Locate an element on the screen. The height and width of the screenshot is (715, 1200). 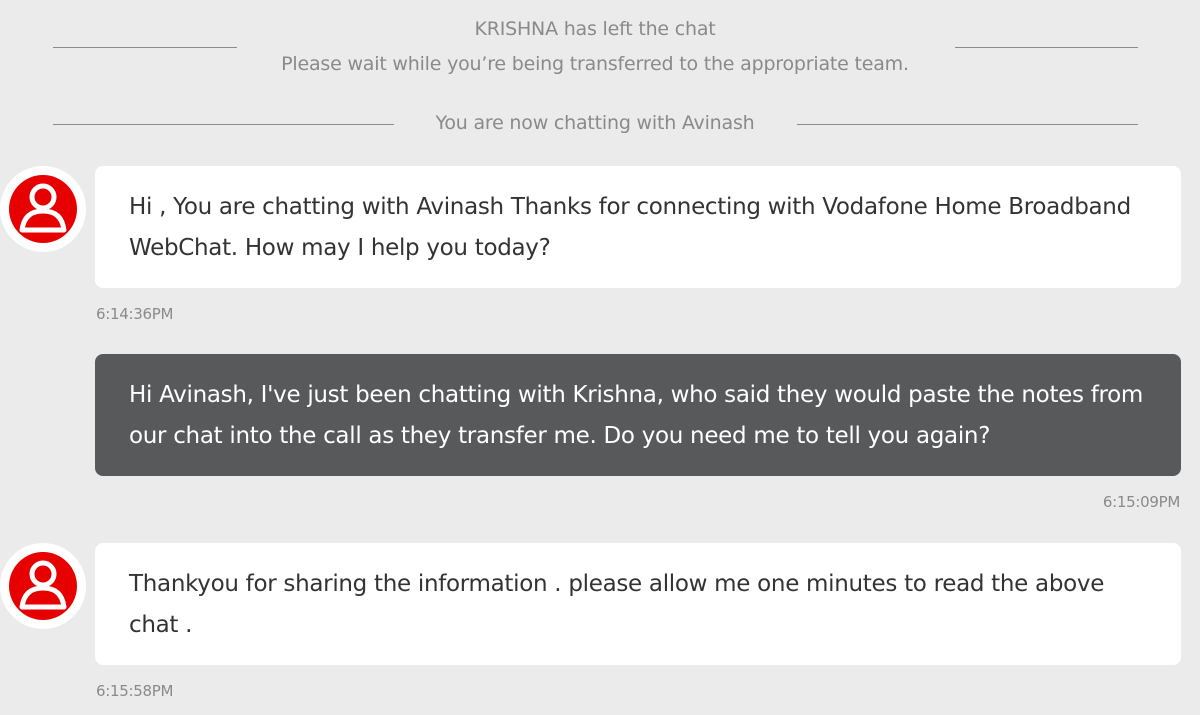
message-timestamp: 6:15:58PM is located at coordinates (135, 691).